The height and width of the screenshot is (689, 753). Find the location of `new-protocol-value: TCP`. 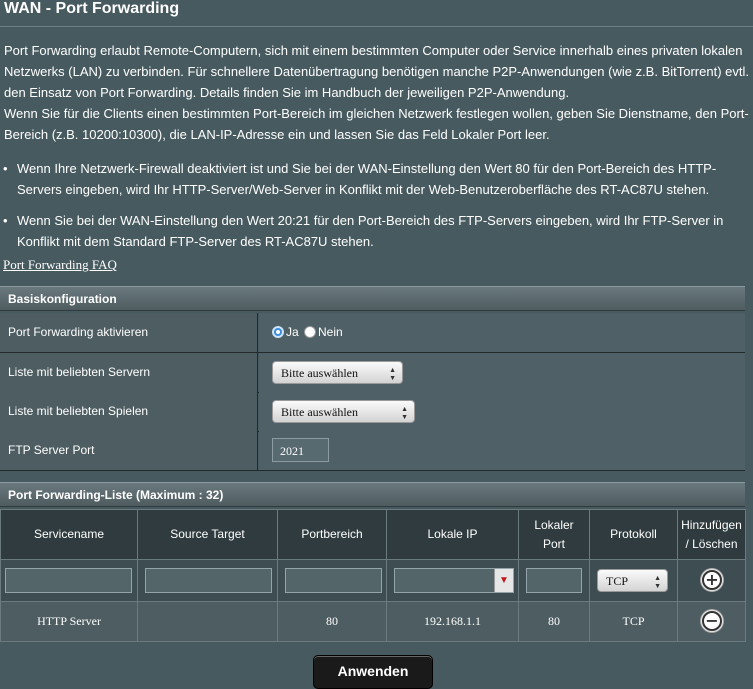

new-protocol-value: TCP is located at coordinates (617, 581).